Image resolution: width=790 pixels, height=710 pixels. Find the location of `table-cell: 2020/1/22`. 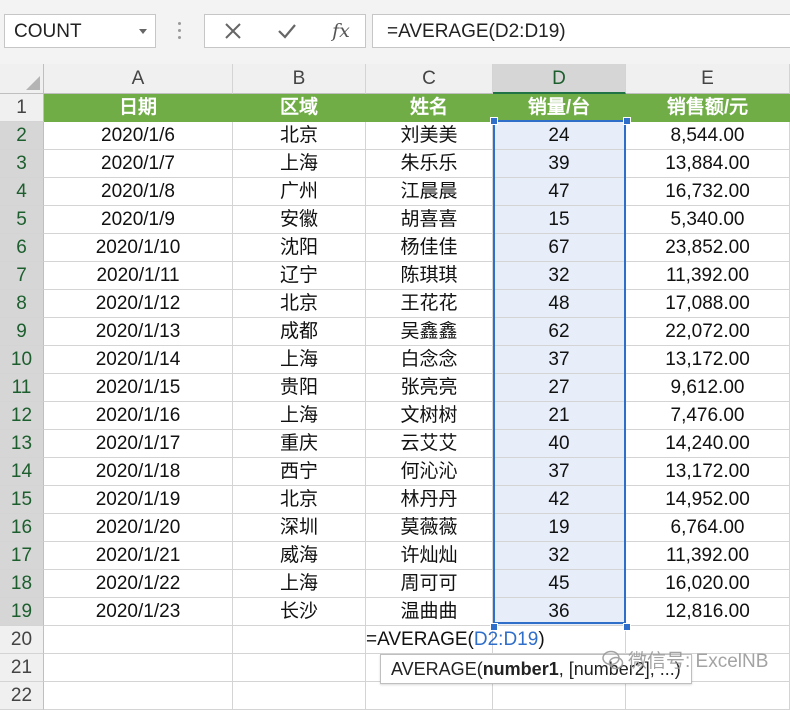

table-cell: 2020/1/22 is located at coordinates (138, 584).